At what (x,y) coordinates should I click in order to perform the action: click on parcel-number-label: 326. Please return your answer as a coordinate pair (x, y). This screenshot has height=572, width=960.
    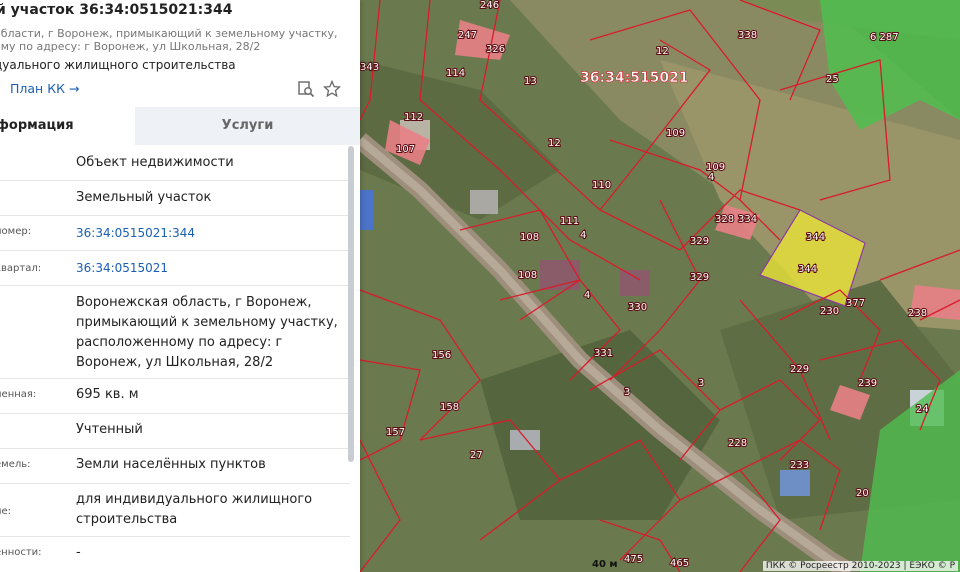
    Looking at the image, I should click on (495, 49).